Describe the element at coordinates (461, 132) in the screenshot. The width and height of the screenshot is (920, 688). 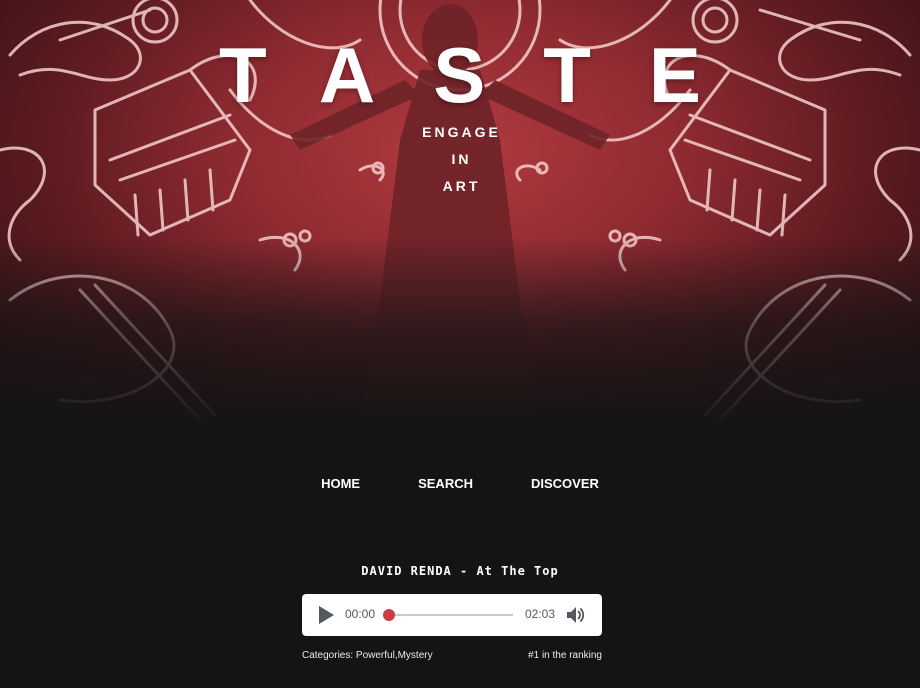
I see `tagline-line-1: ENGAGE` at that location.